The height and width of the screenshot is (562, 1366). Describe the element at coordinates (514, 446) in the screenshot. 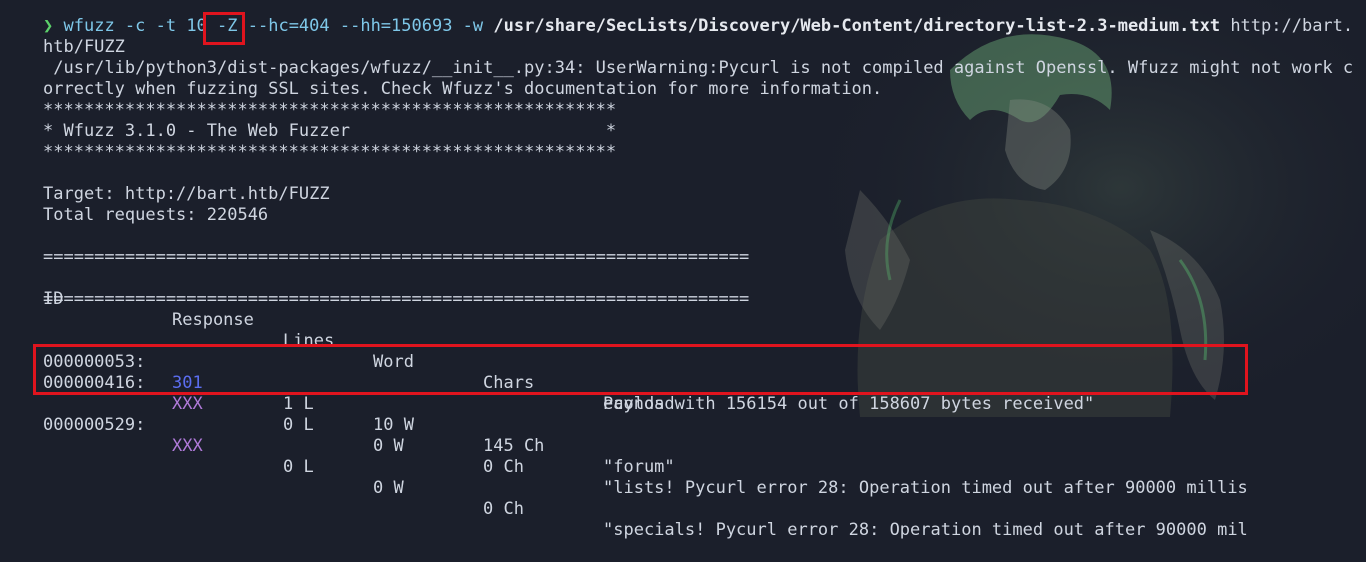

I see `row-chars: 145 Ch` at that location.